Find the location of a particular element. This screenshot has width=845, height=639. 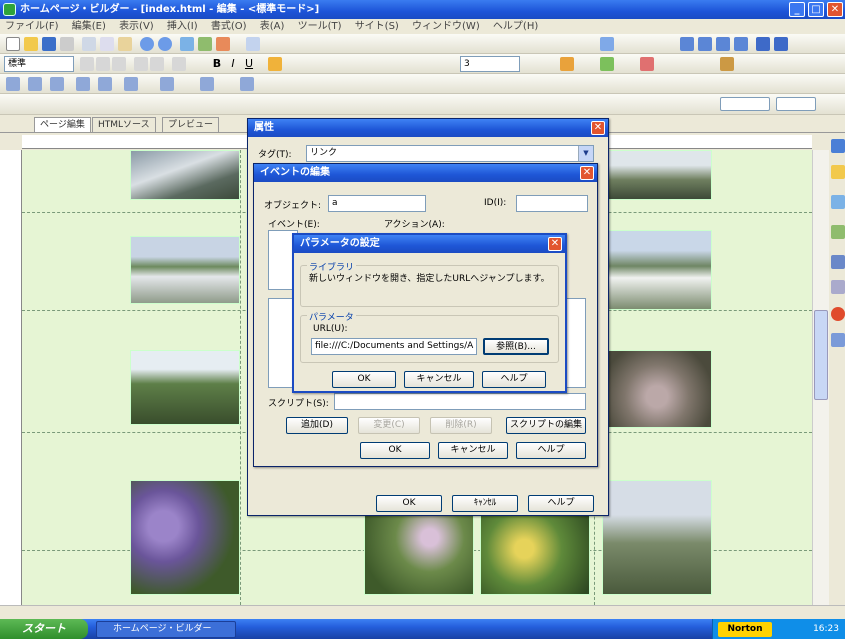

table-icon is located at coordinates (205, 44).